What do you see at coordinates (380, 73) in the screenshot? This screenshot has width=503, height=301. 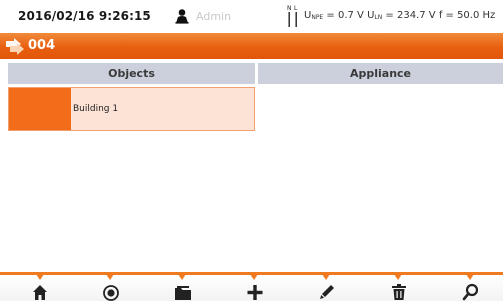 I see `tab-appliance: Appliance` at bounding box center [380, 73].